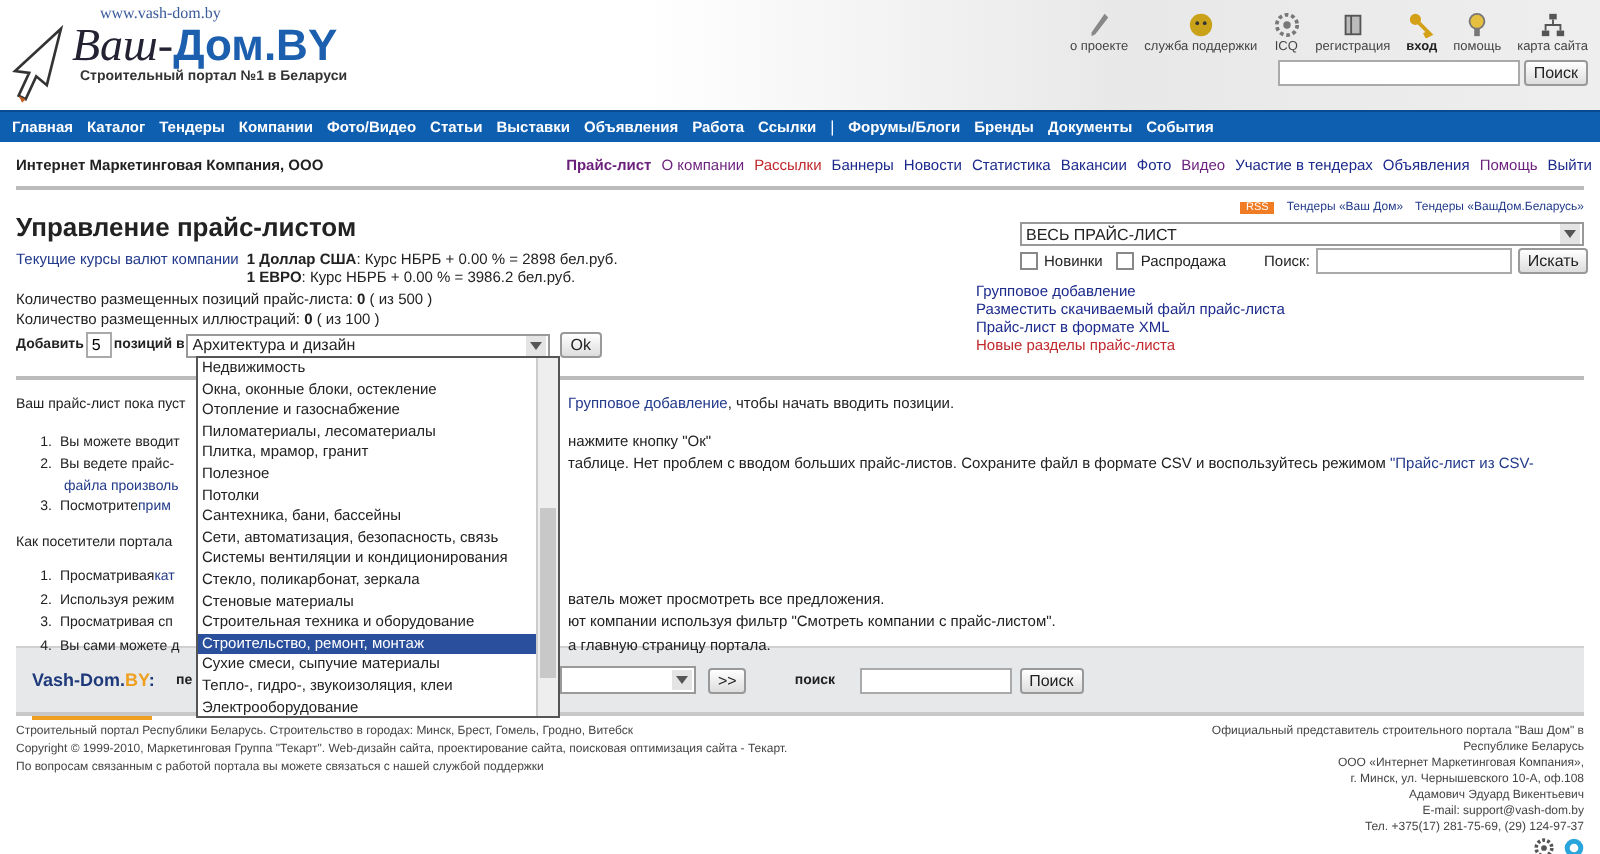  I want to click on scrollbar, so click(547, 537).